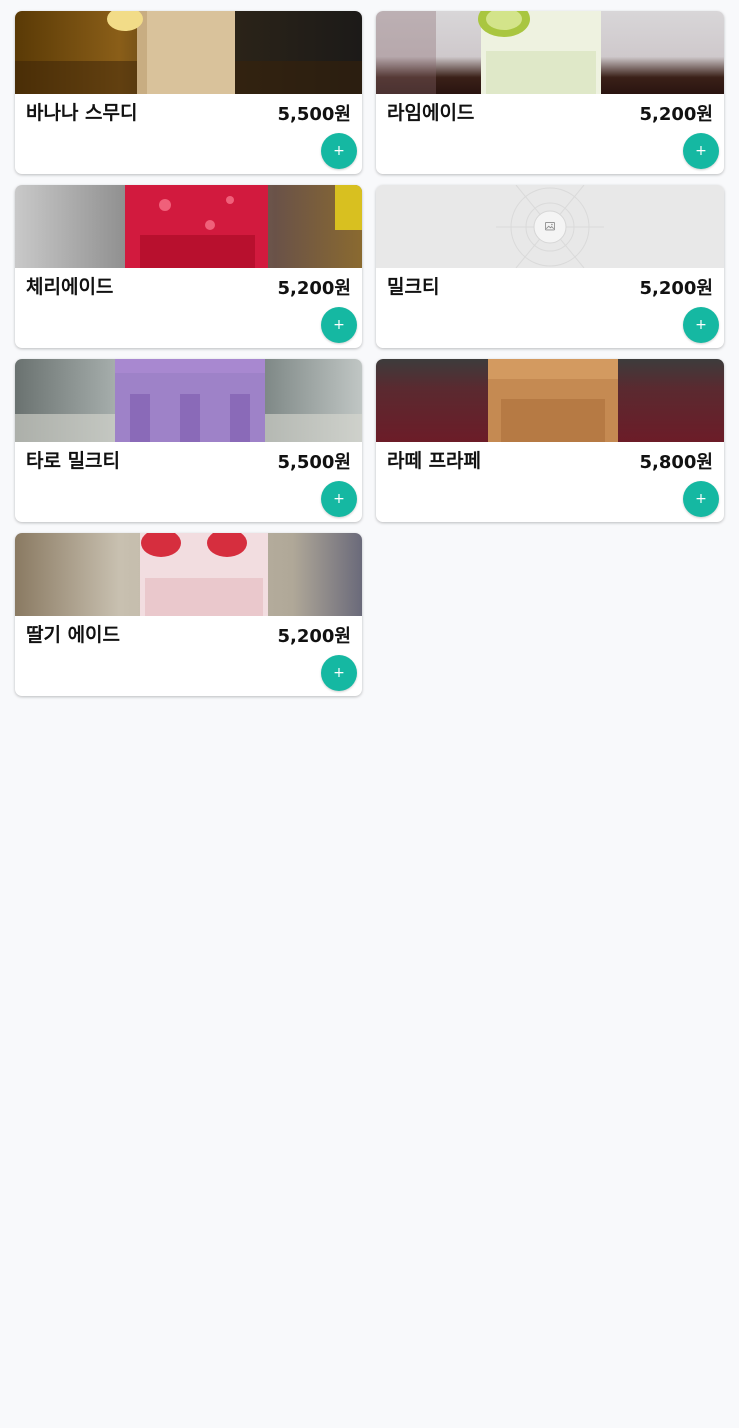 Image resolution: width=739 pixels, height=1428 pixels. I want to click on menu-item-card: 타로 밀크티 5,500원 +, so click(188, 440).